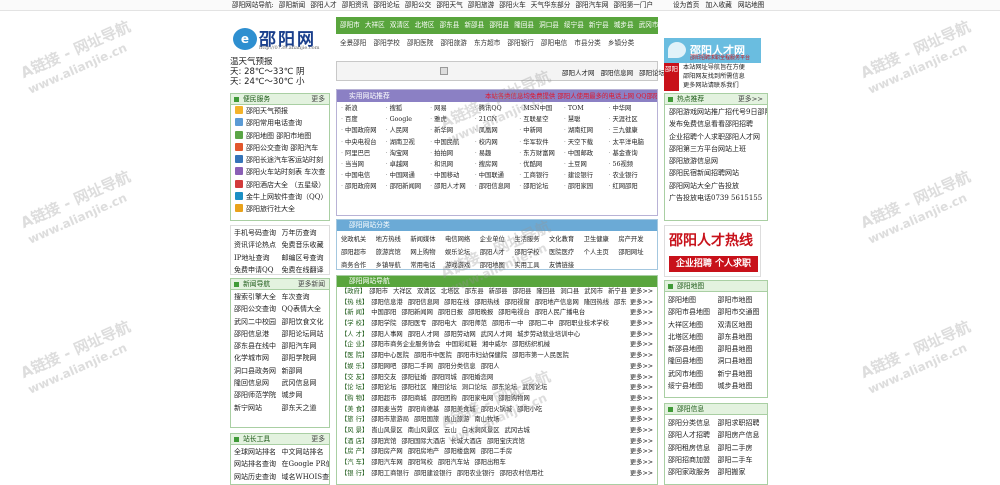  Describe the element at coordinates (306, 334) in the screenshot. I see `news-link: 邵阳论坛网站` at that location.